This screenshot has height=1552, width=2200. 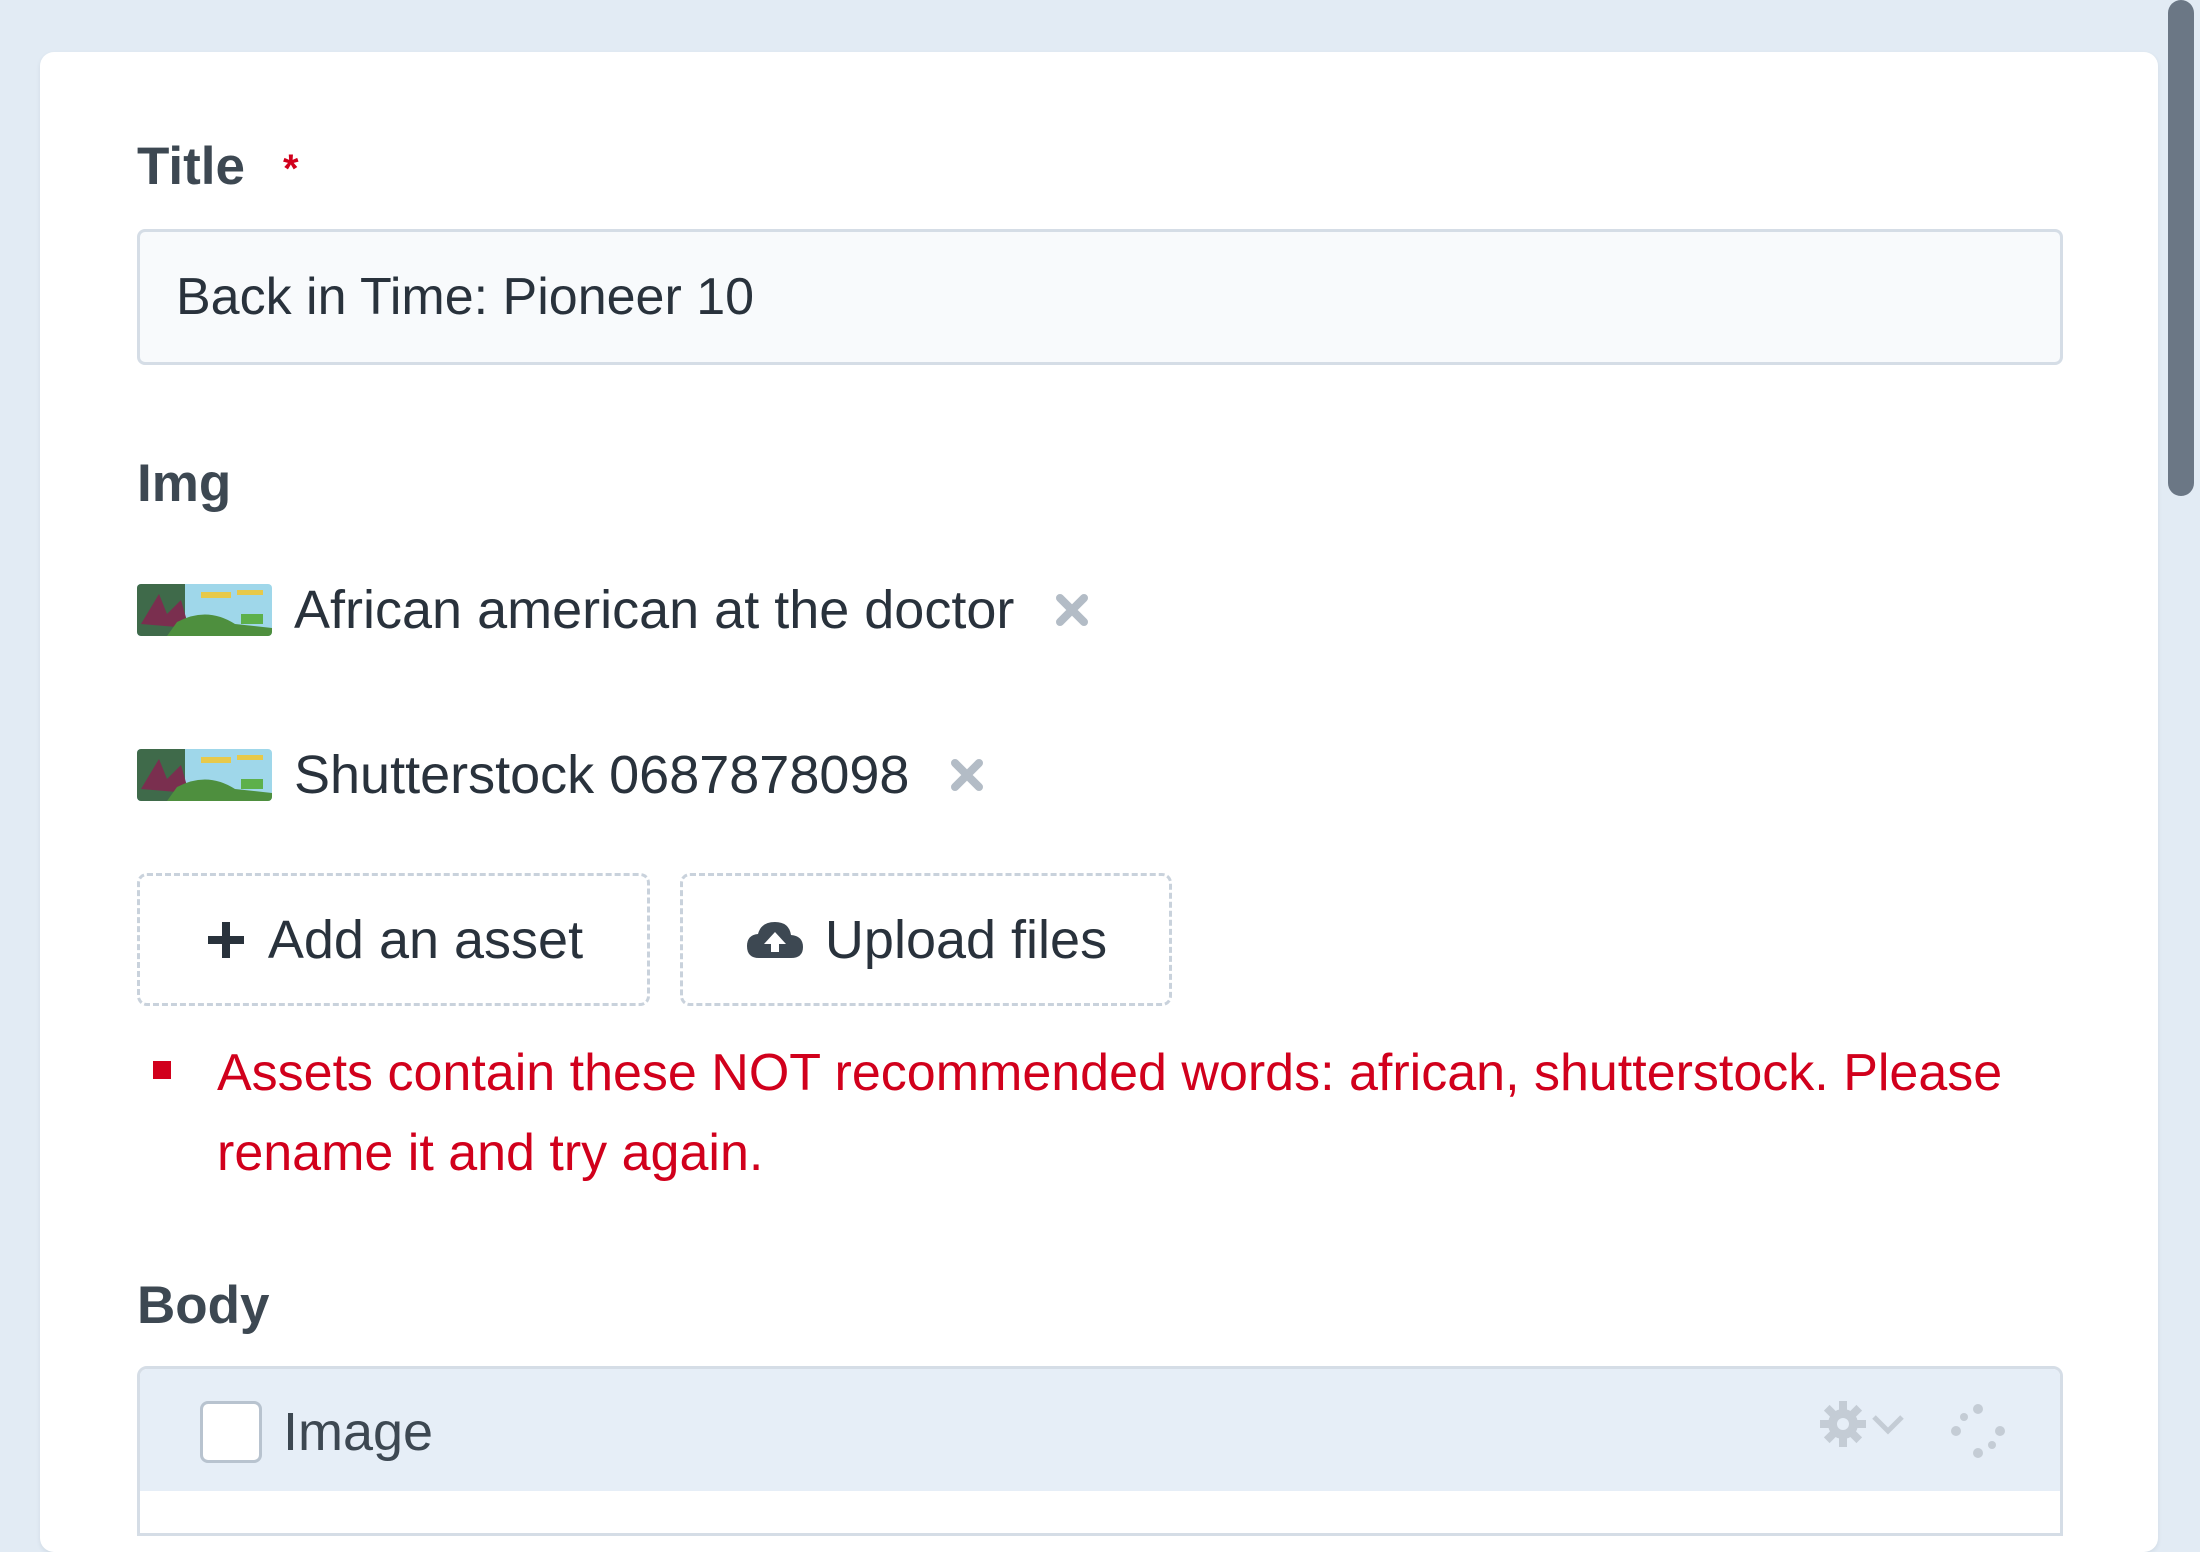 I want to click on title-input, so click(x=1100, y=297).